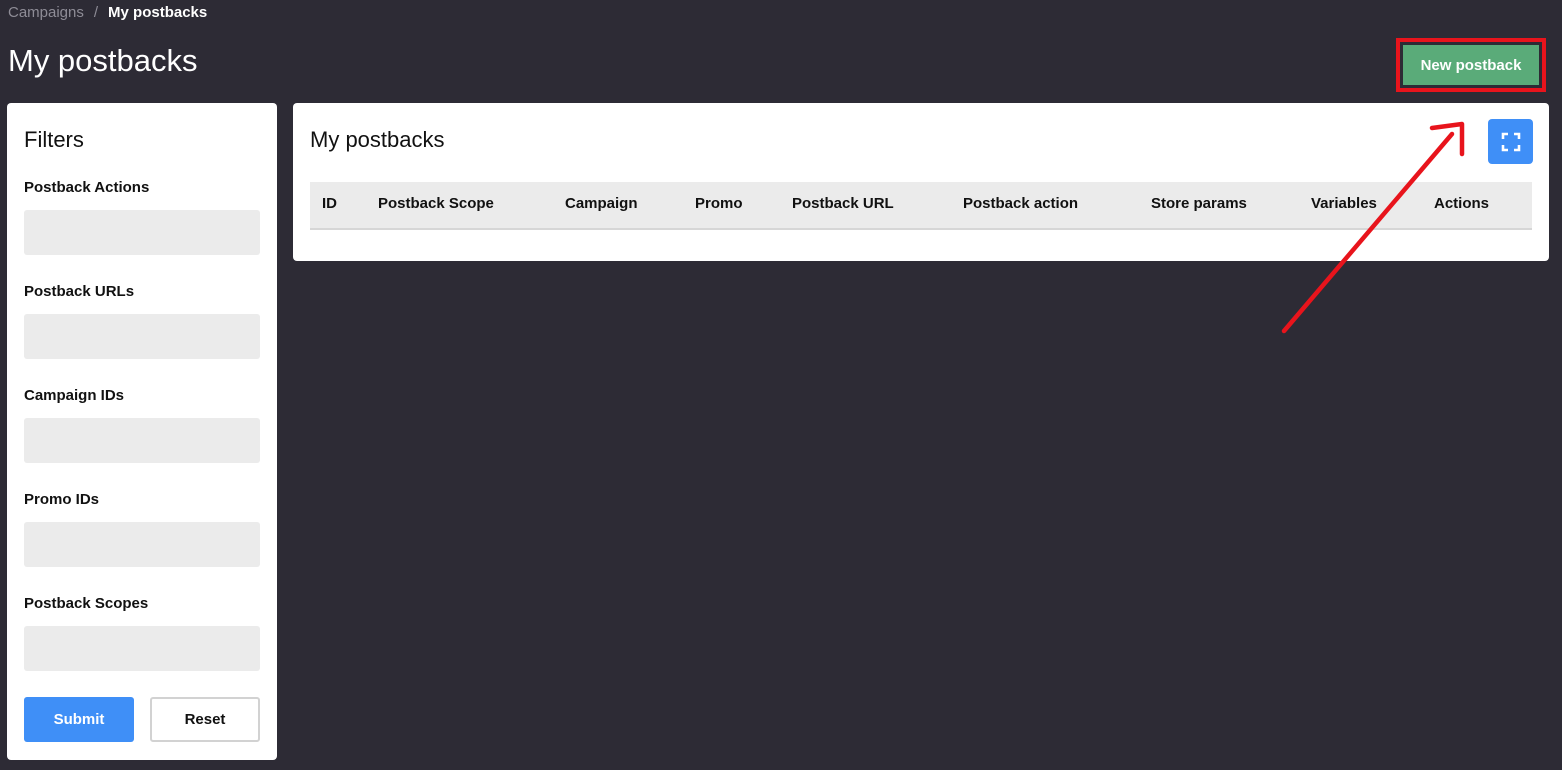  Describe the element at coordinates (204, 719) in the screenshot. I see `reset-button: Reset` at that location.